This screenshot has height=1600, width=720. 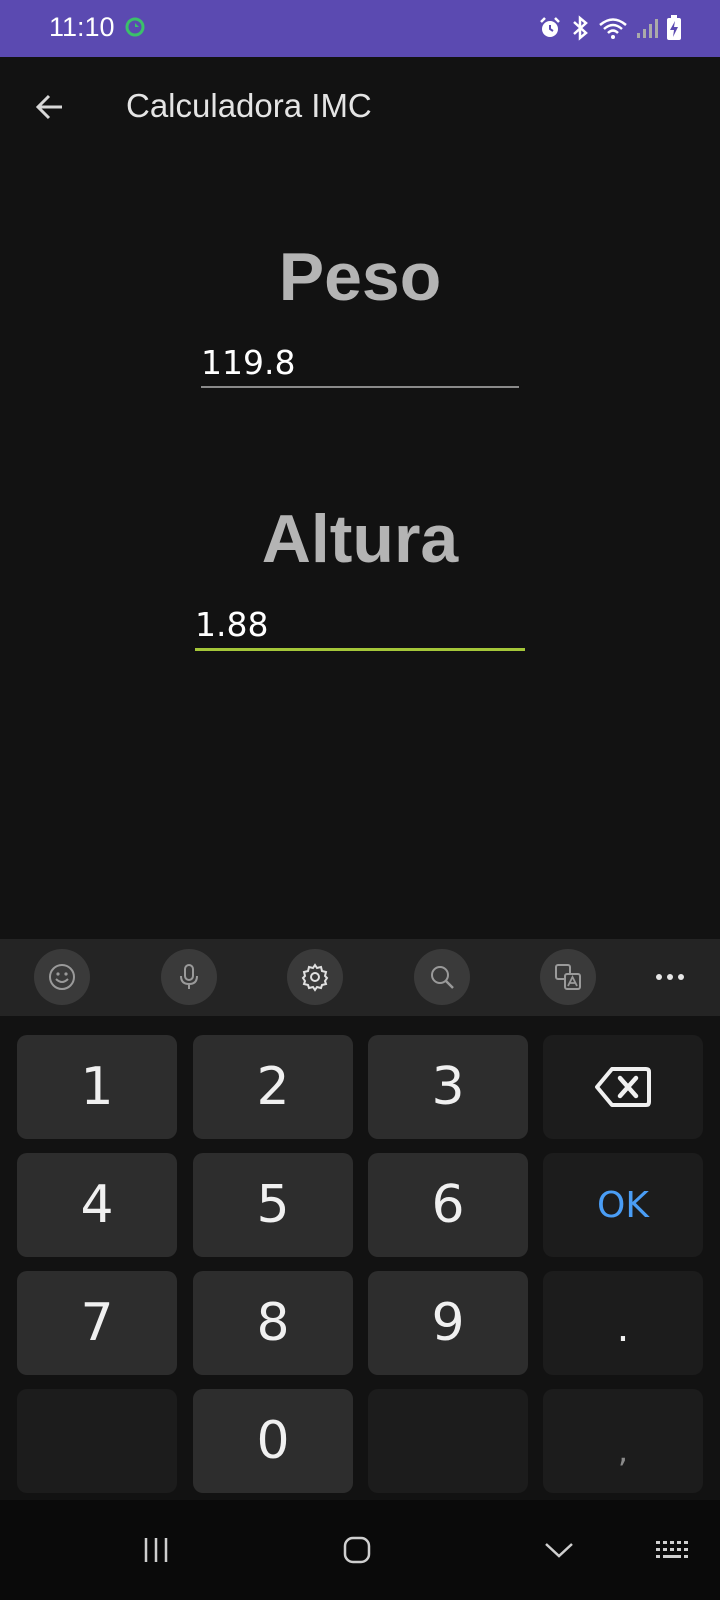 I want to click on microphone-icon, so click(x=189, y=976).